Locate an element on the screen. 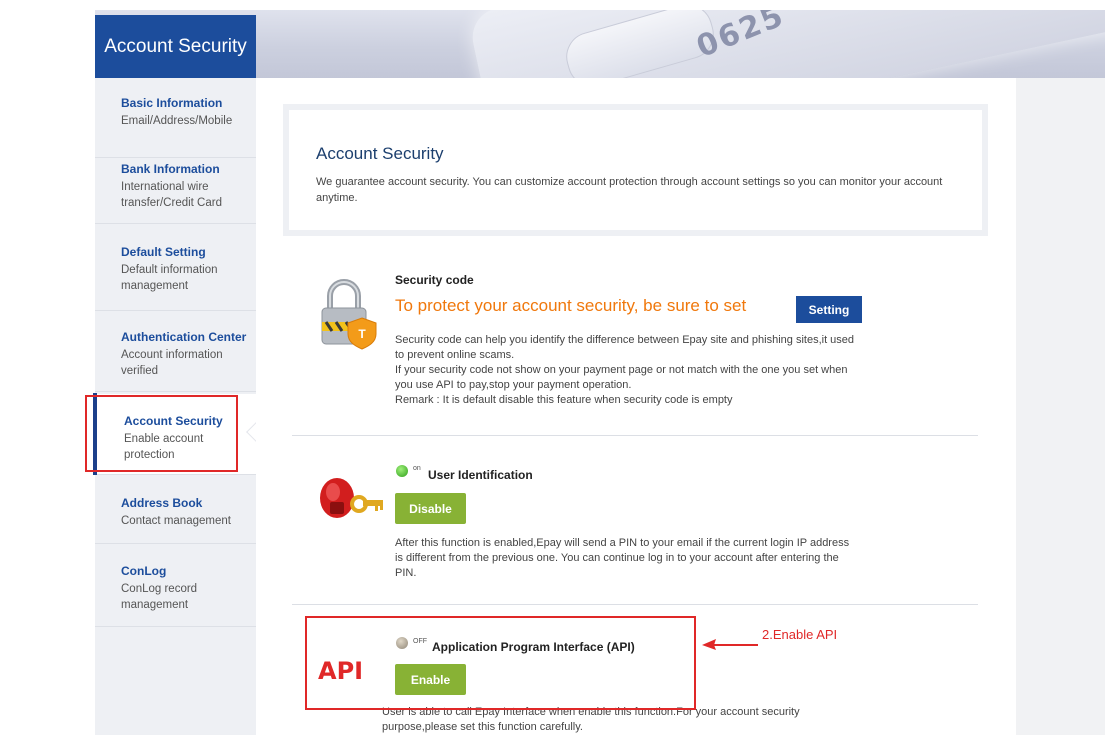 This screenshot has width=1105, height=735. setting-button: Setting is located at coordinates (829, 309).